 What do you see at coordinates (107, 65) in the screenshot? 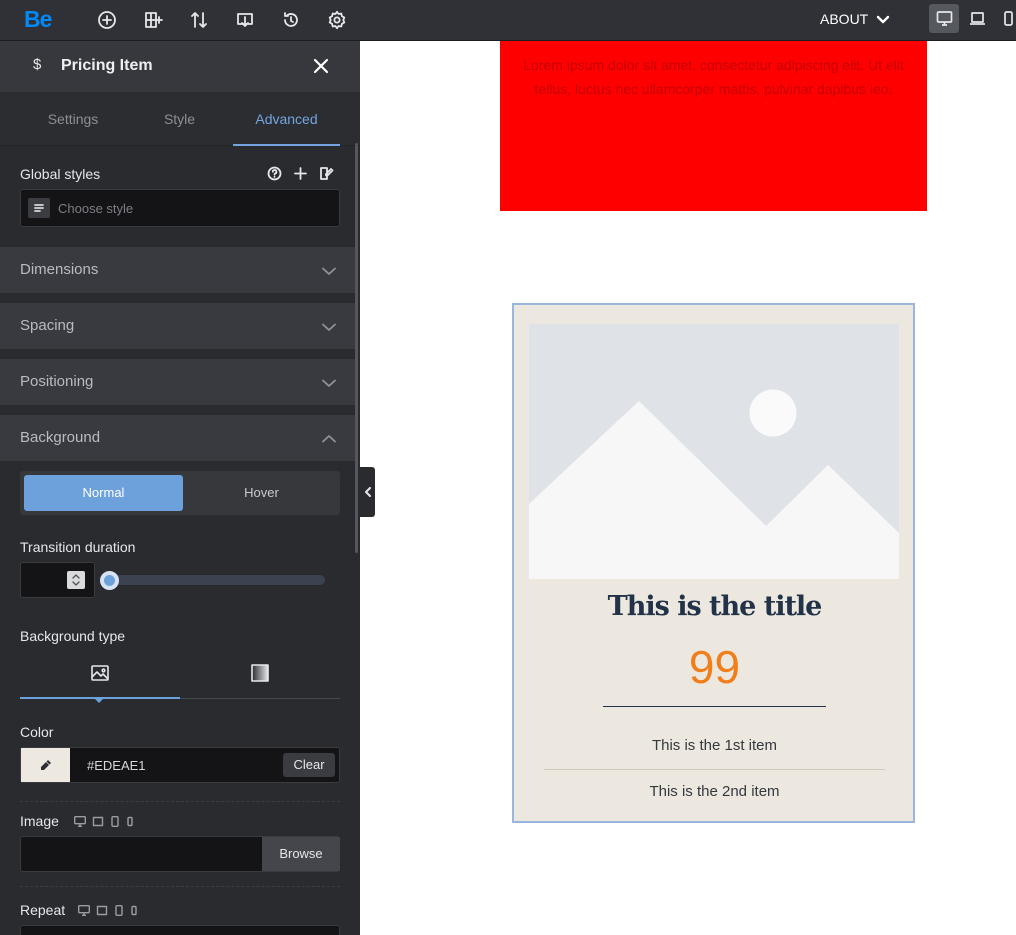
I see `panel-title: Pricing Item` at bounding box center [107, 65].